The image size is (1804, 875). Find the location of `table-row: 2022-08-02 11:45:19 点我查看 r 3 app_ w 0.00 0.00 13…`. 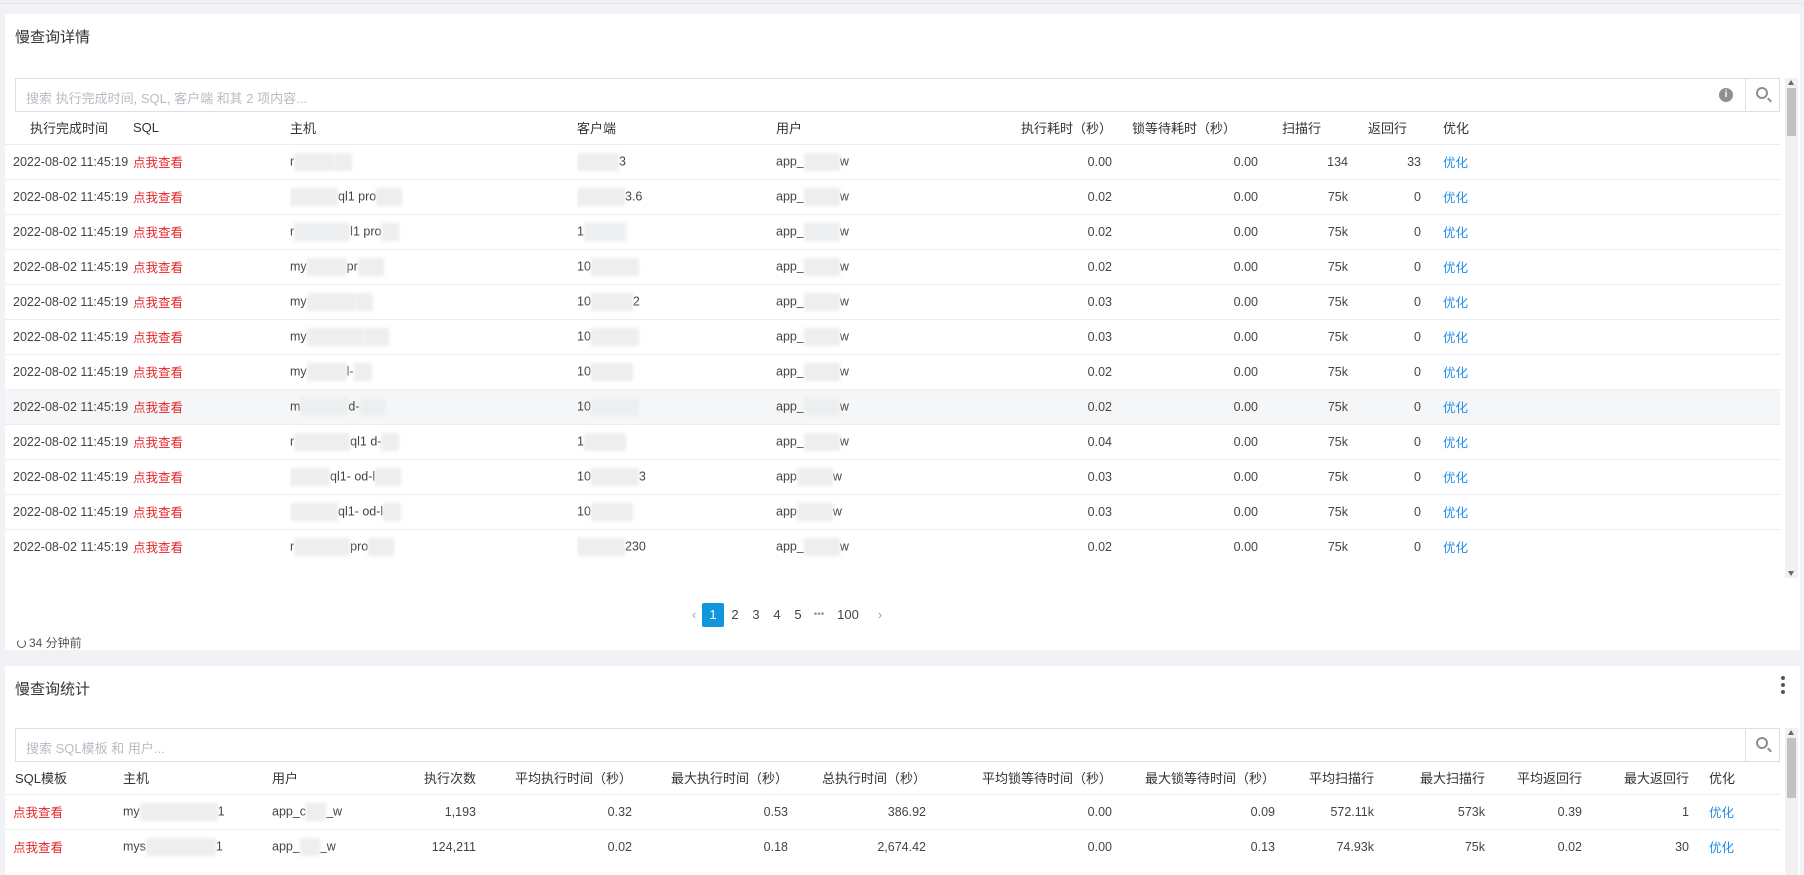

table-row: 2022-08-02 11:45:19 点我查看 r 3 app_ w 0.00 0.00 13… is located at coordinates (892, 161).